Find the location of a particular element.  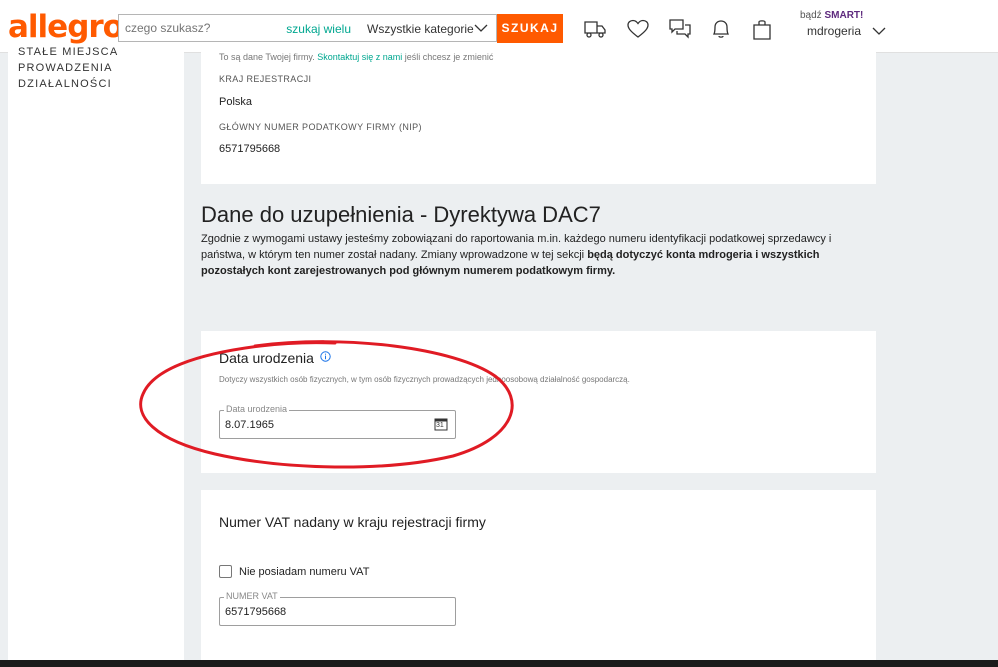

heart-icon is located at coordinates (638, 29).